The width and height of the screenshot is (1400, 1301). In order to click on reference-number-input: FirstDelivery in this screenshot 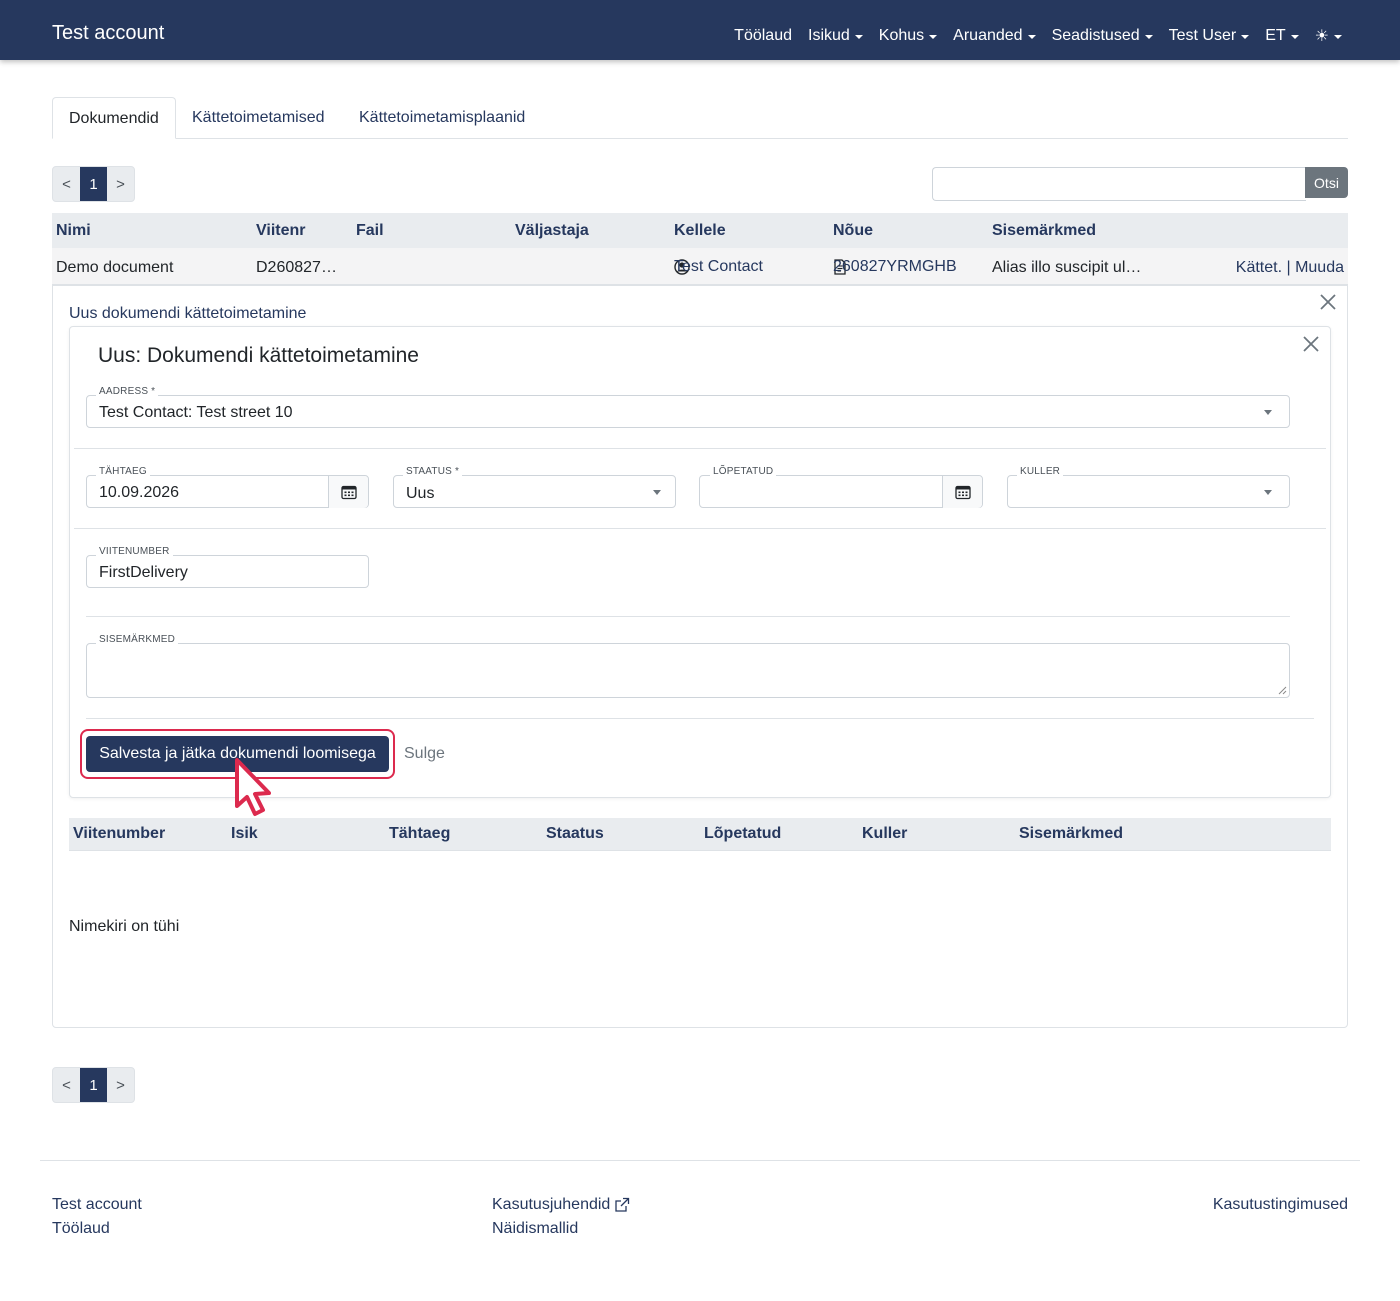, I will do `click(227, 571)`.